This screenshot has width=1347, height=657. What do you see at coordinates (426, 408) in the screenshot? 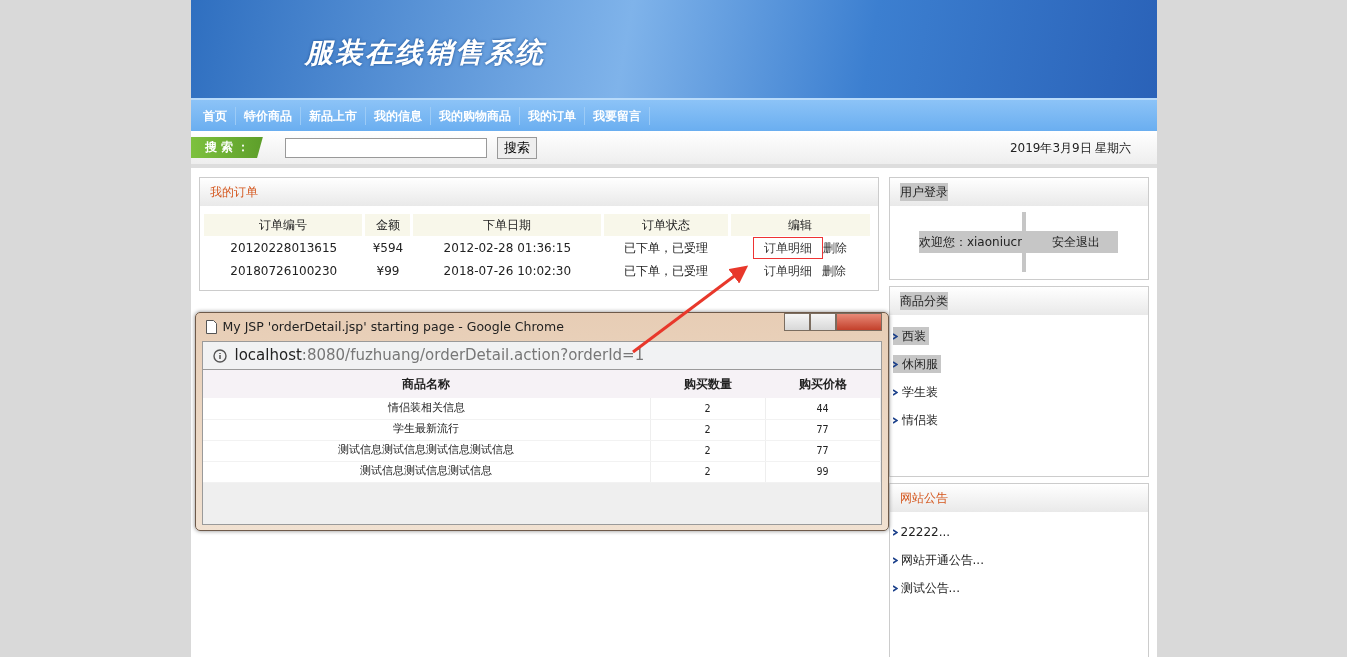
I see `table-cell: 情侣装相关信息` at bounding box center [426, 408].